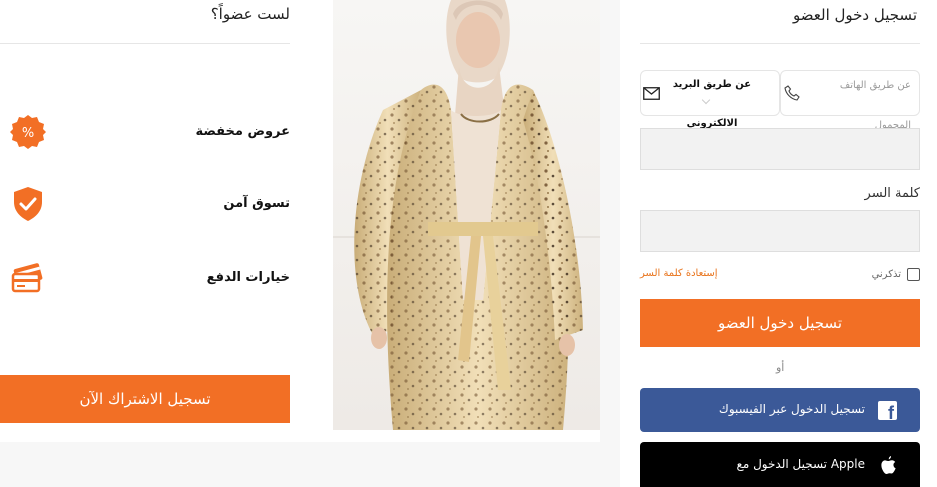 This screenshot has height=487, width=937. What do you see at coordinates (887, 411) in the screenshot?
I see `facebook-icon: f` at bounding box center [887, 411].